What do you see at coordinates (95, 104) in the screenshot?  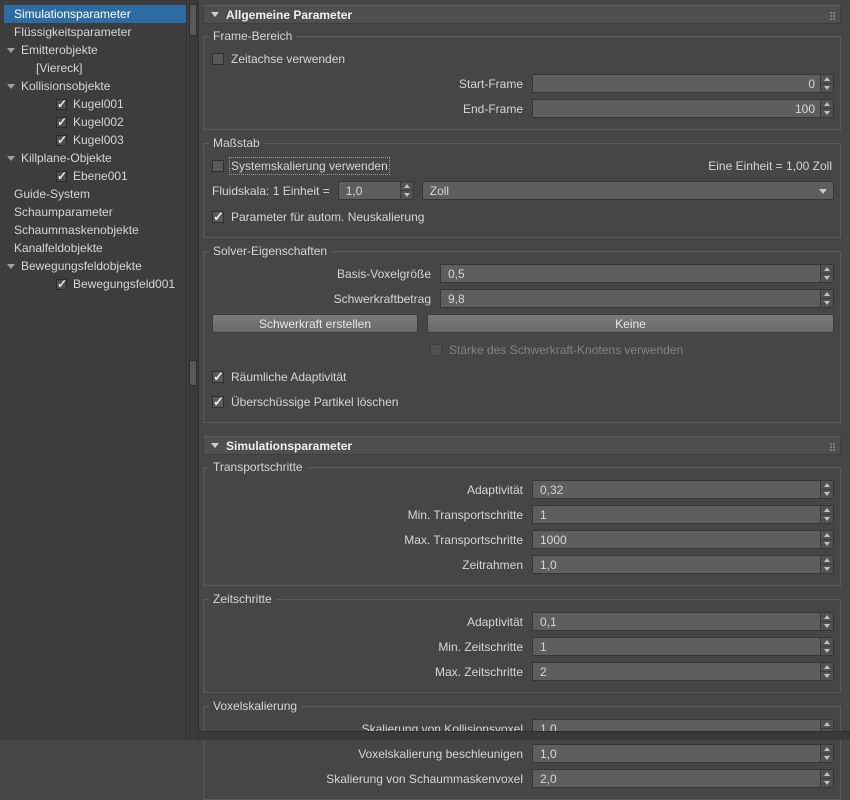 I see `tree-item-kugel001: Kugel001` at bounding box center [95, 104].